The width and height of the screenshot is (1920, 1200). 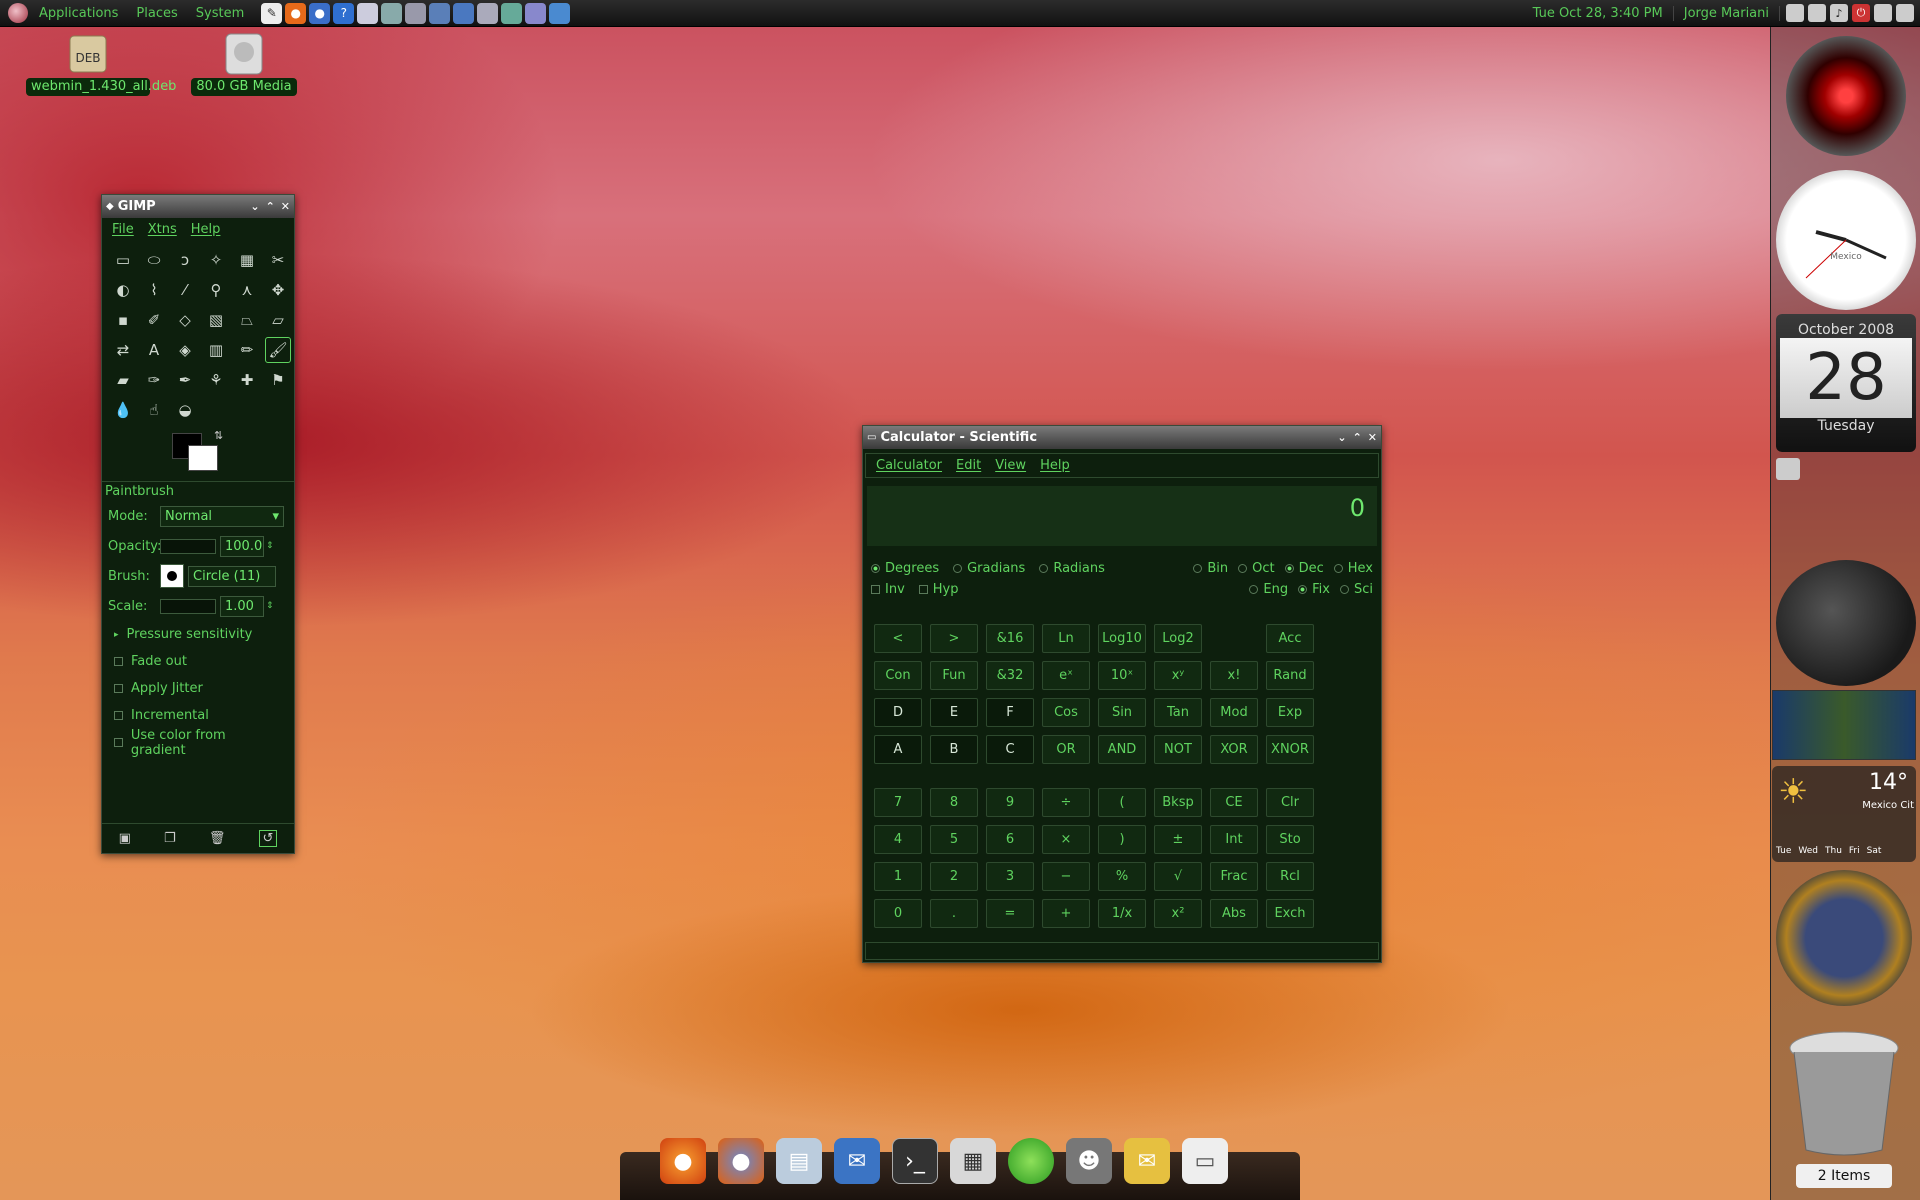 What do you see at coordinates (216, 350) in the screenshot?
I see `gradient-icon: ▥` at bounding box center [216, 350].